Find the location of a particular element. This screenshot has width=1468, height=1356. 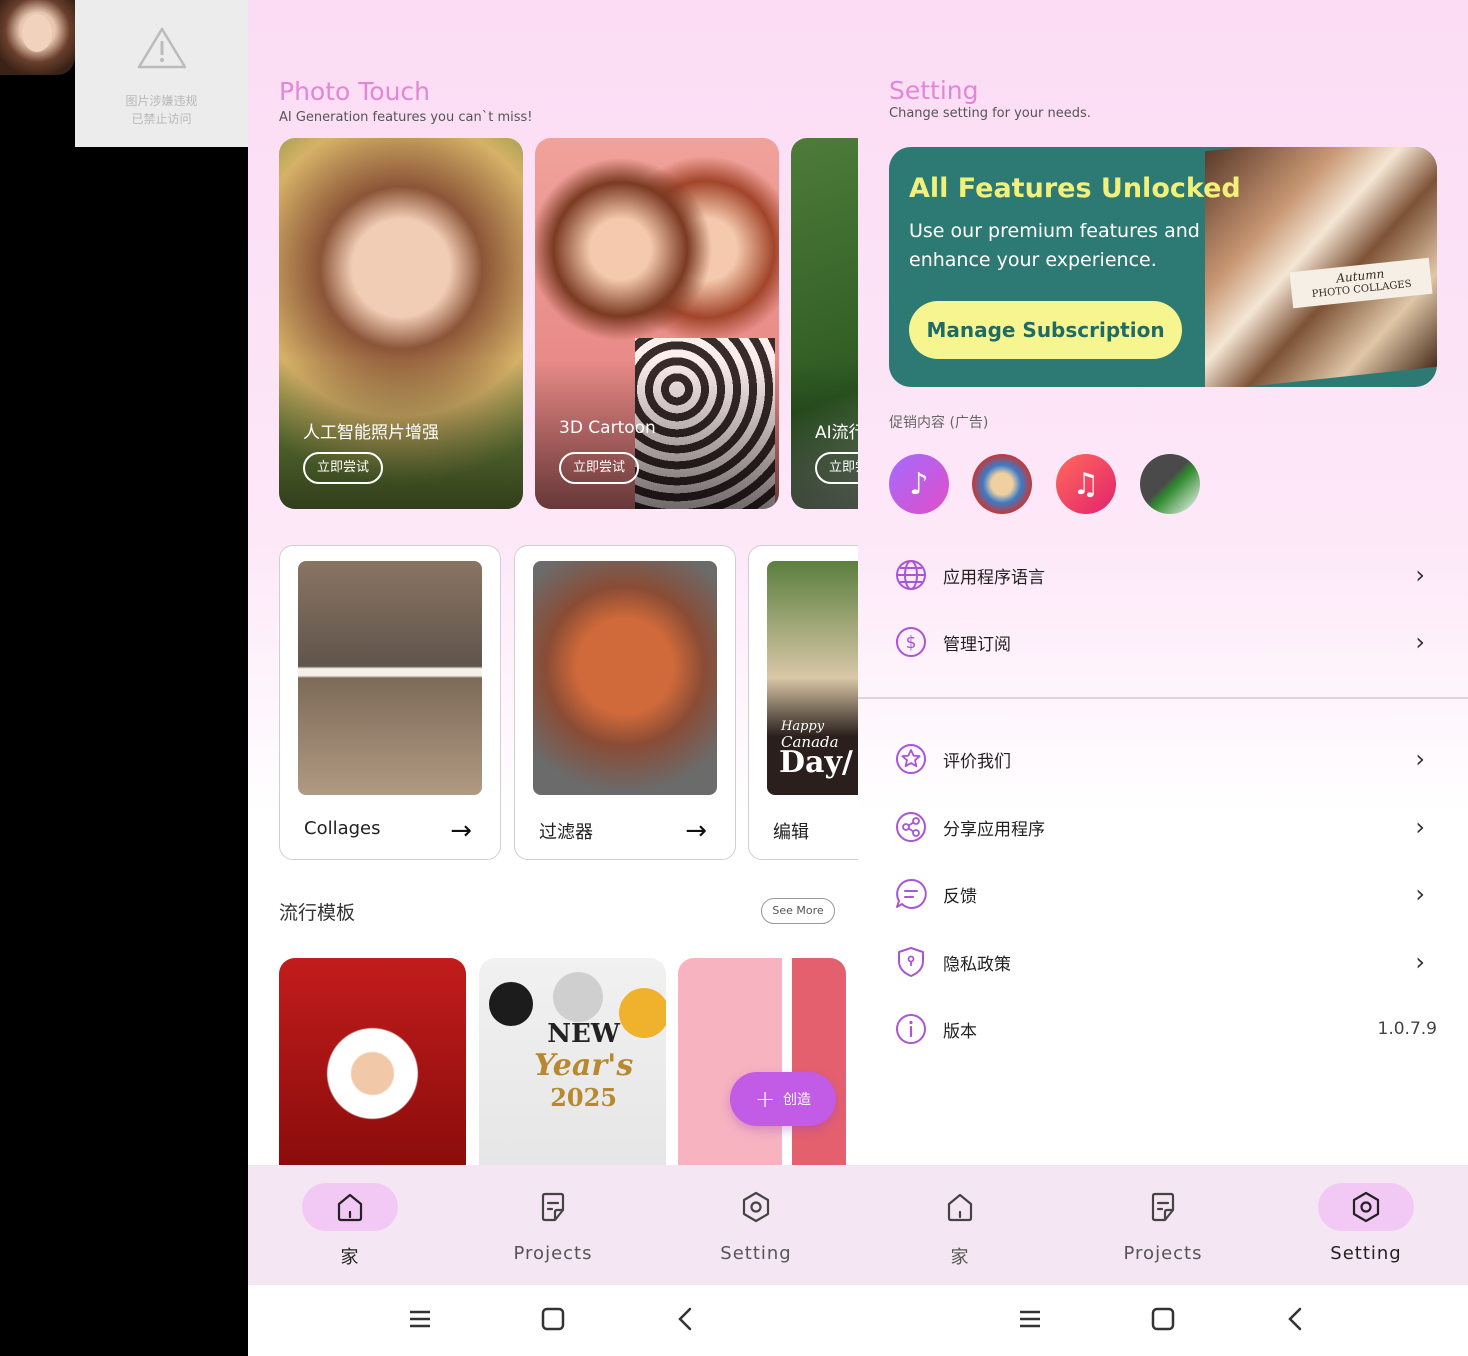

create-button: + 创造 is located at coordinates (783, 1099).